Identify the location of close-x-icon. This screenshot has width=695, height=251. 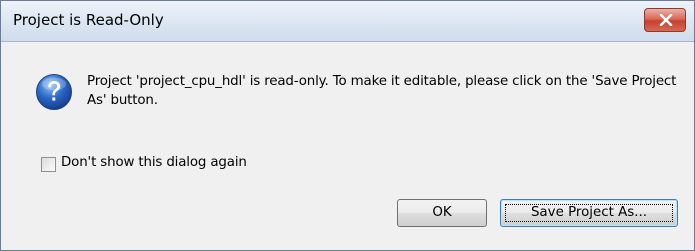
(666, 20).